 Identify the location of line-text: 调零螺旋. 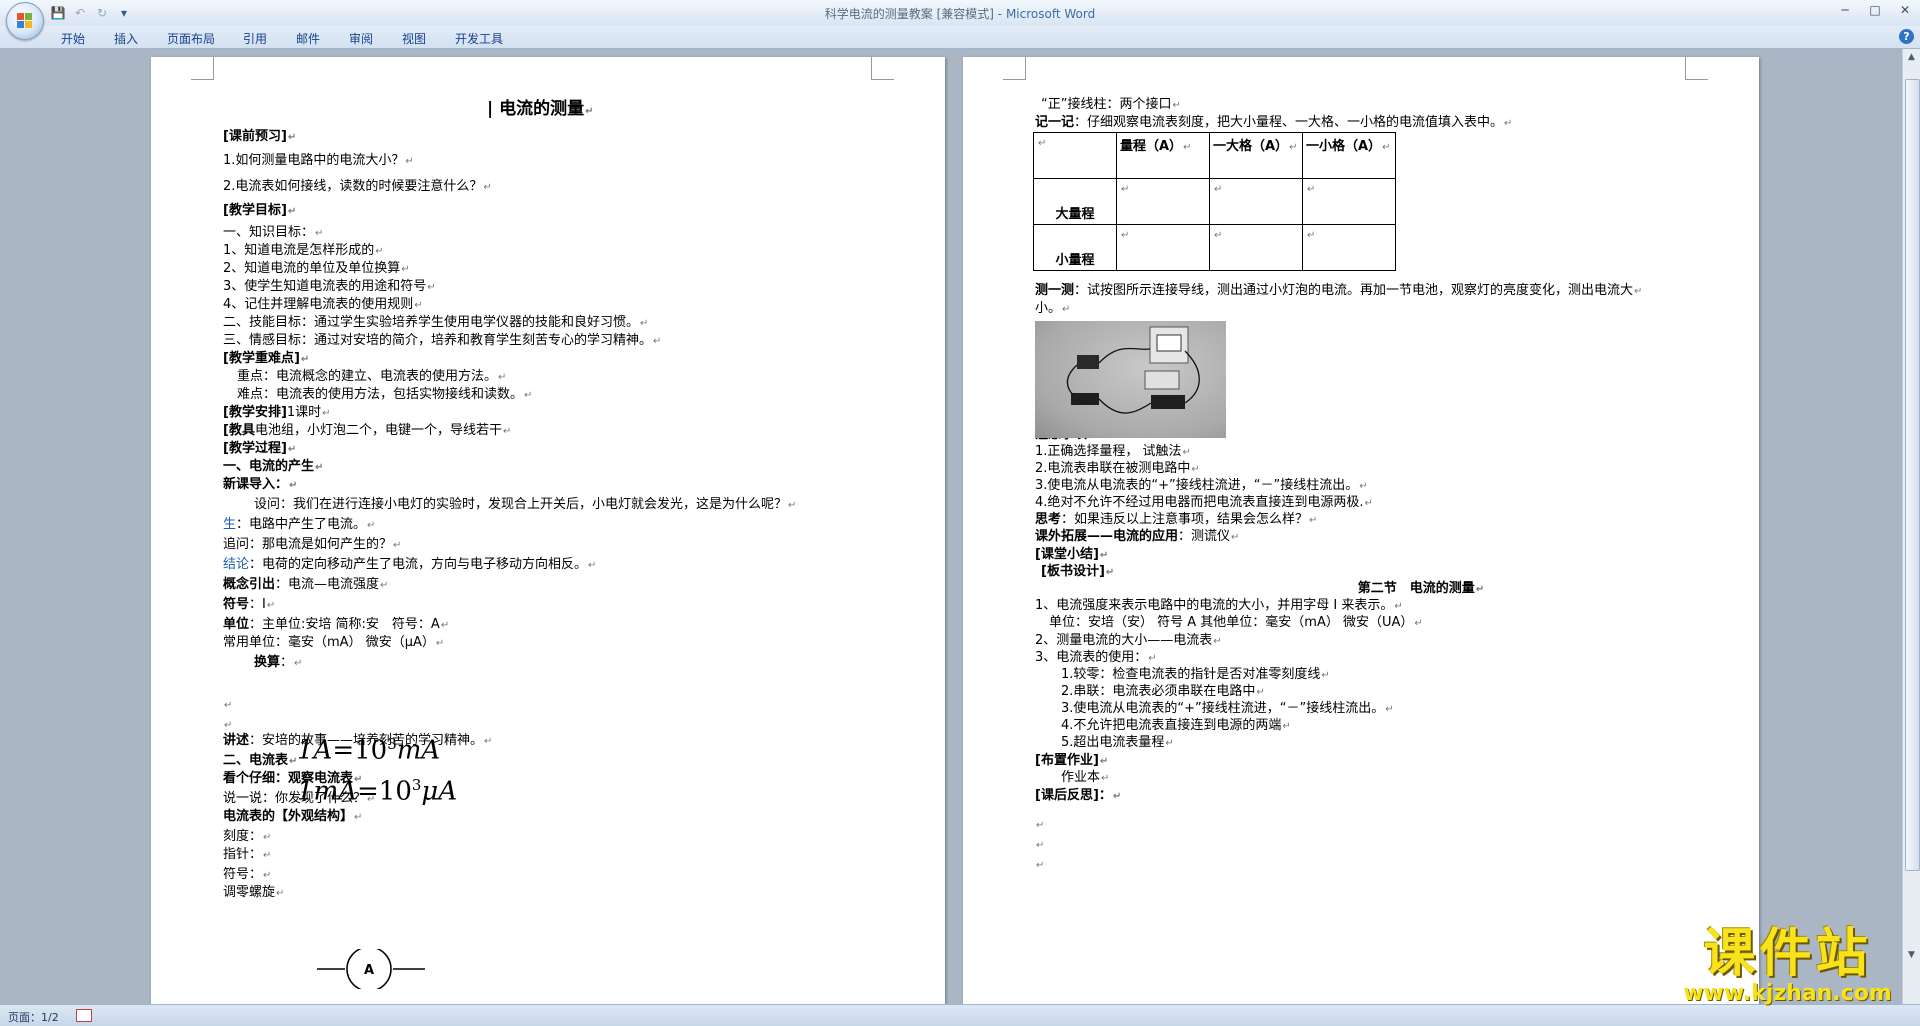
(249, 892).